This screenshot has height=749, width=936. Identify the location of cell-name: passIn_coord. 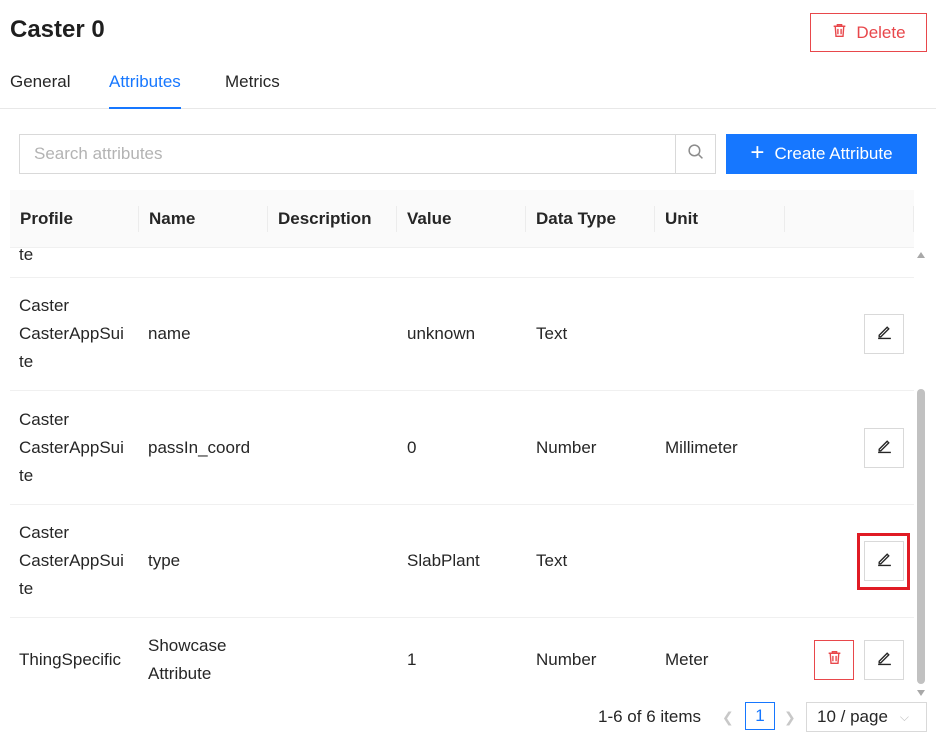
(199, 447).